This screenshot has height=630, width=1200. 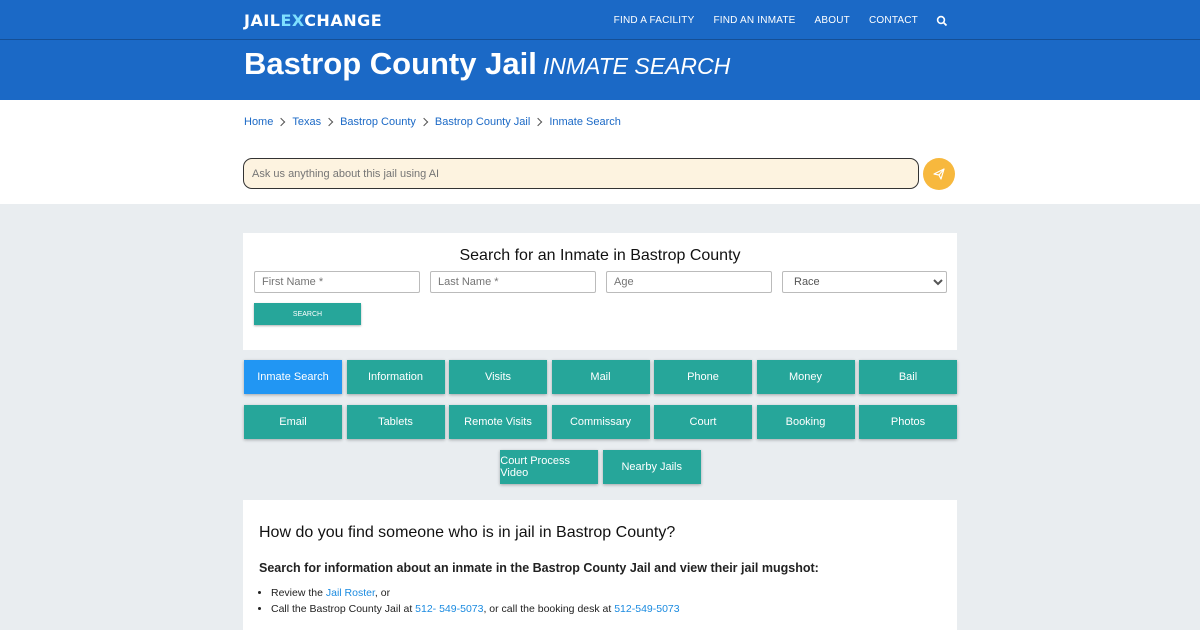 What do you see at coordinates (343, 609) in the screenshot?
I see `list-text: Call the Bastrop County Jail at` at bounding box center [343, 609].